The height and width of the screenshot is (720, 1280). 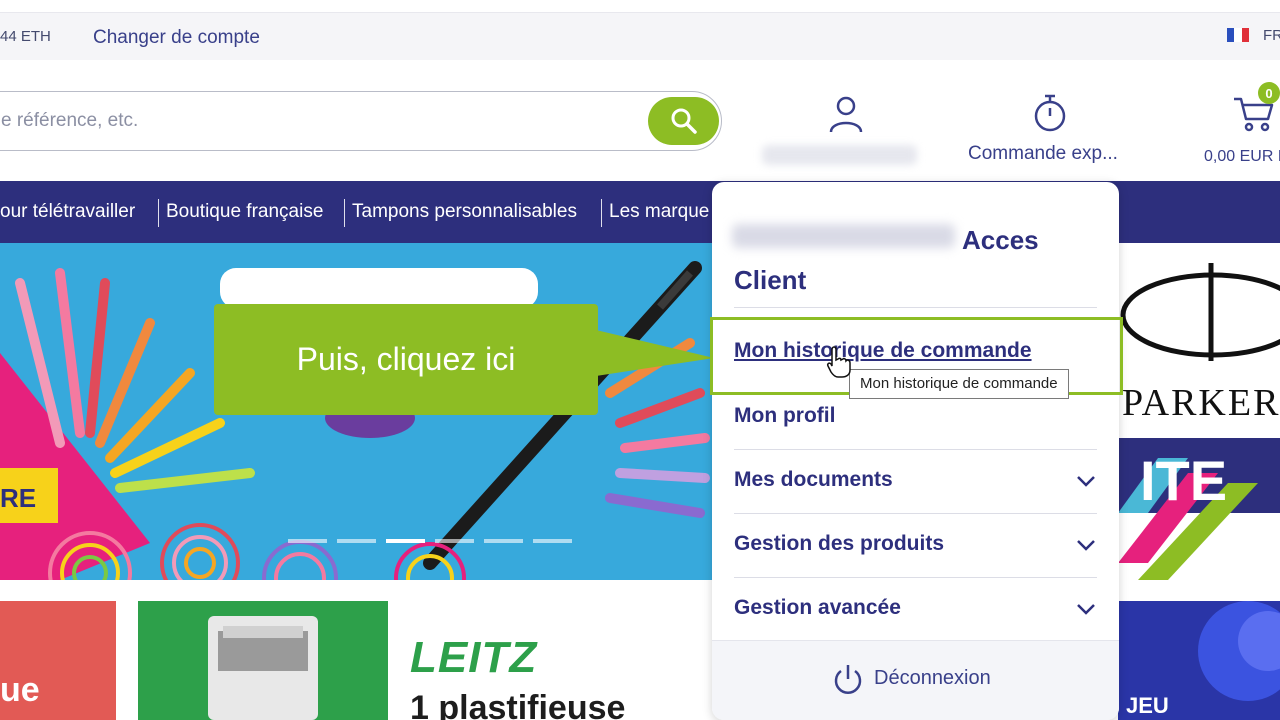 I want to click on dropdown-title-client: Client, so click(x=770, y=280).